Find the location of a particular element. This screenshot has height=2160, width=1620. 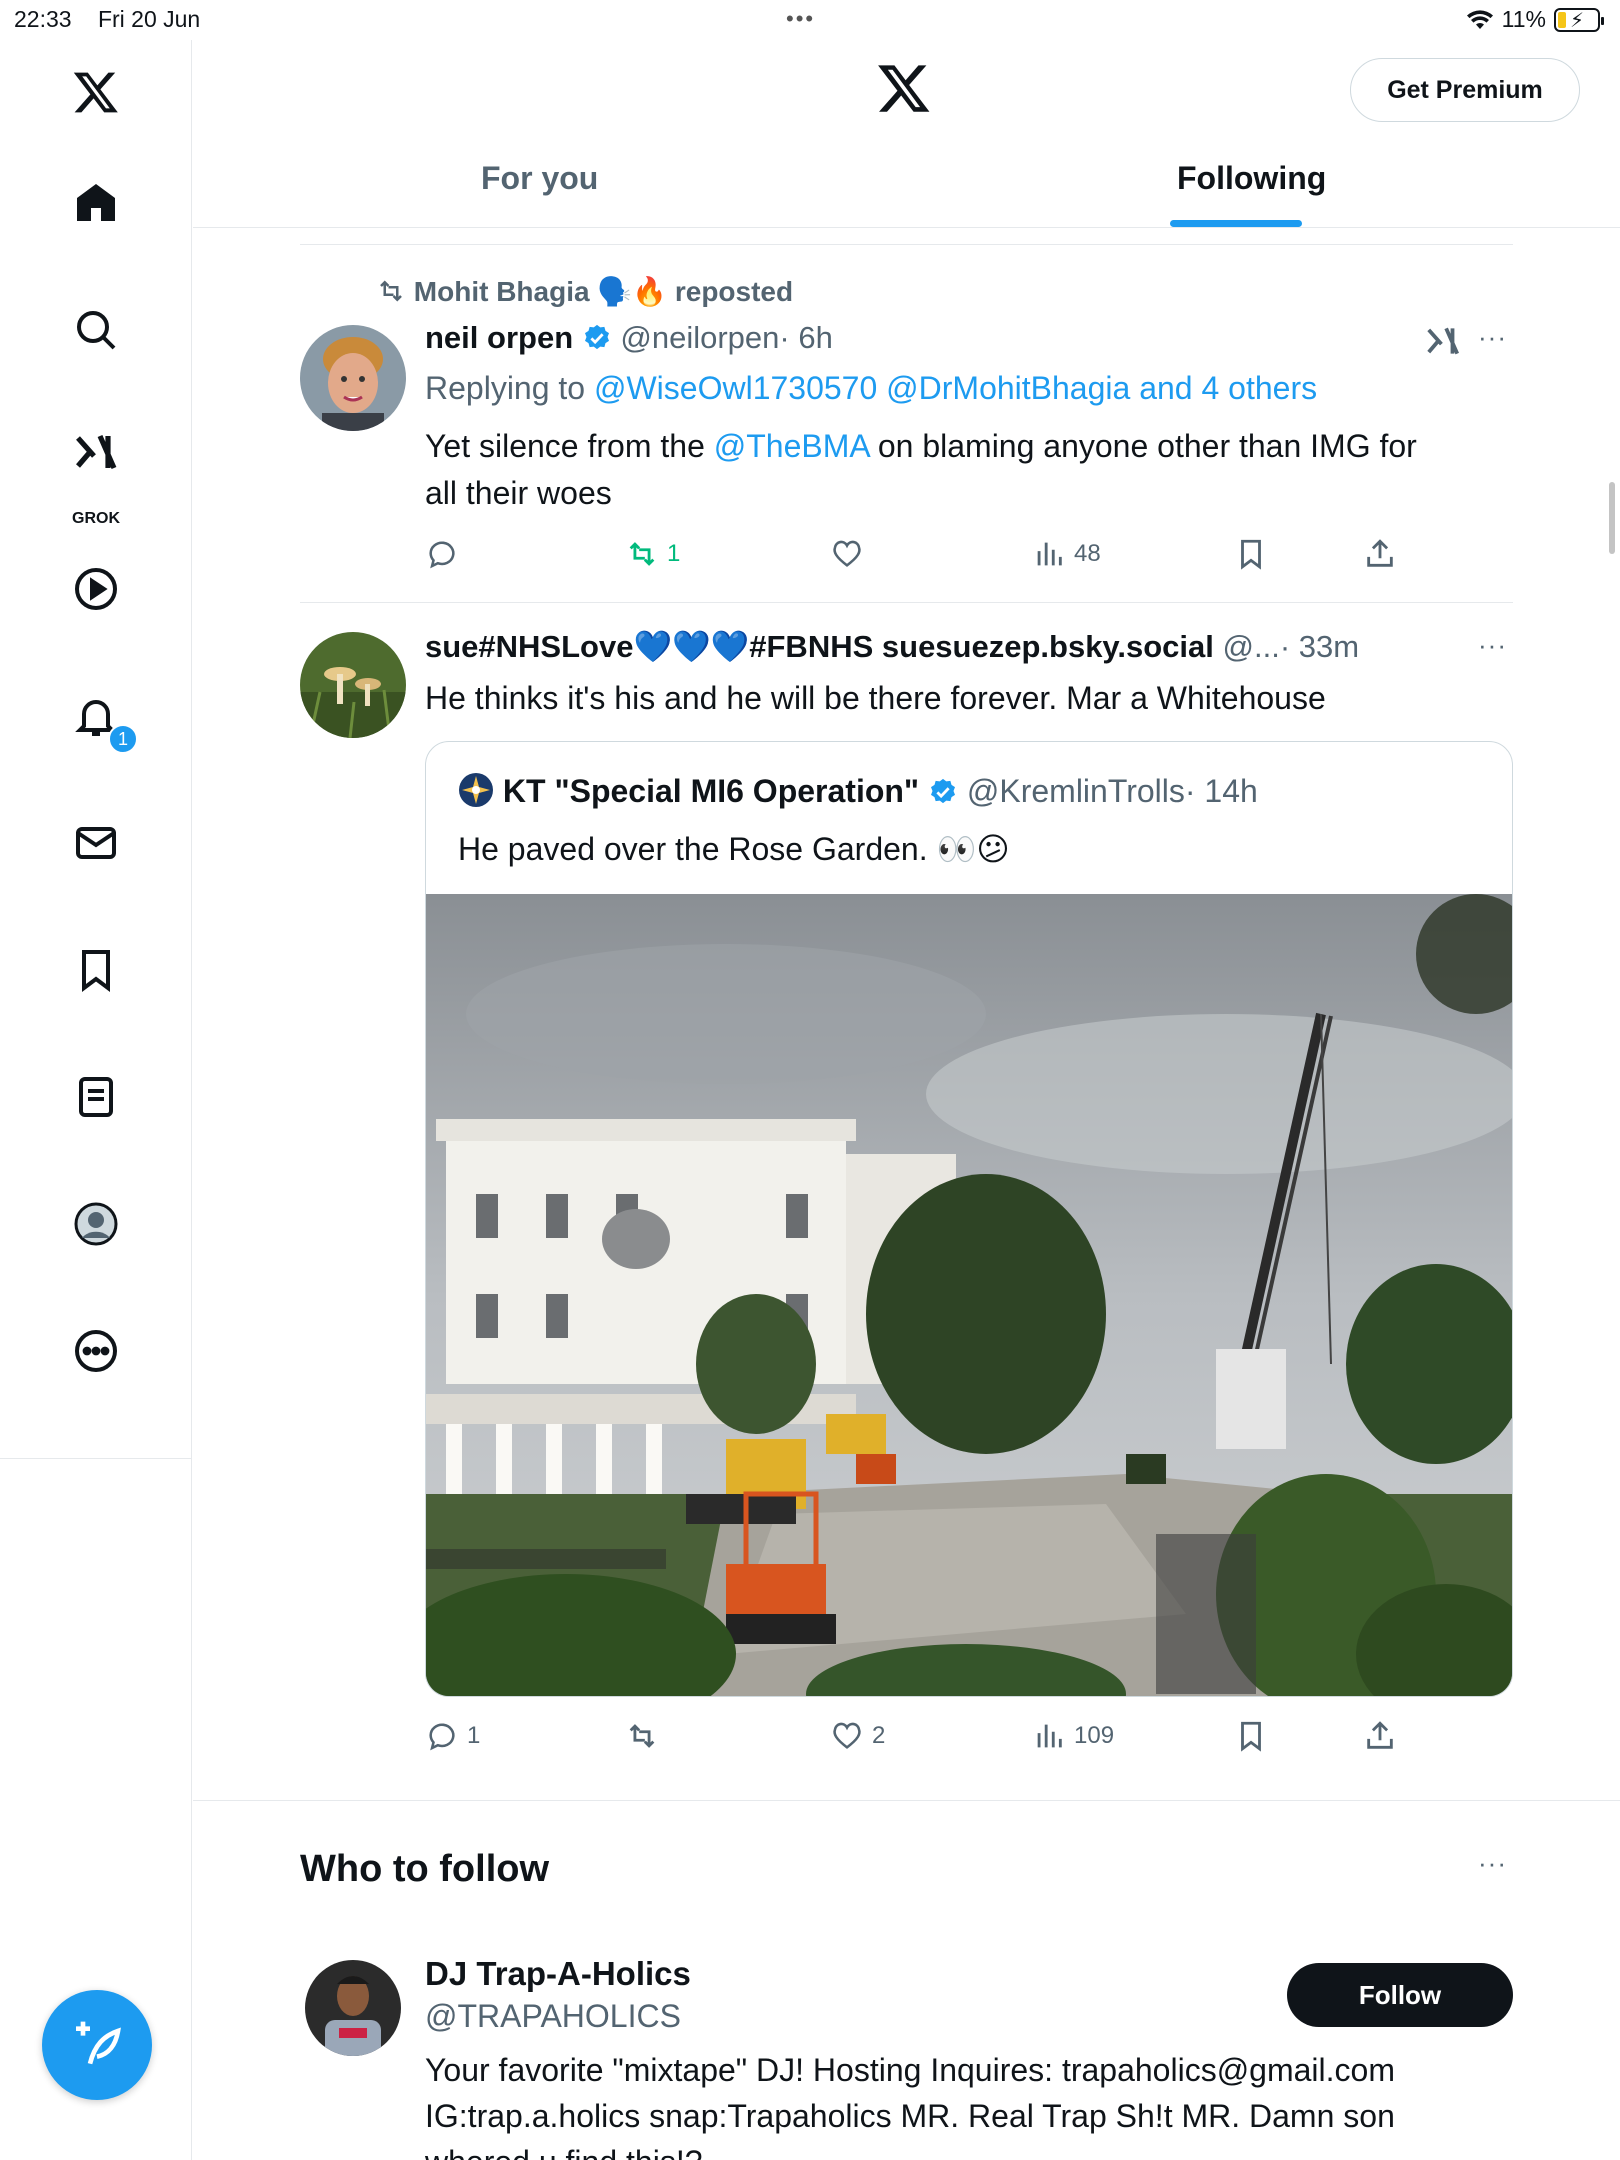

user-name: DJ Trap-A-Holics is located at coordinates (558, 1974).